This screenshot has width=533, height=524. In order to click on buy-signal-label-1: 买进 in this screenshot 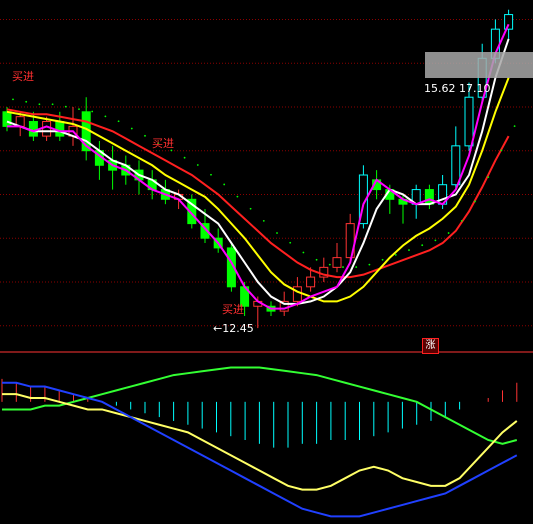, I will do `click(23, 76)`.